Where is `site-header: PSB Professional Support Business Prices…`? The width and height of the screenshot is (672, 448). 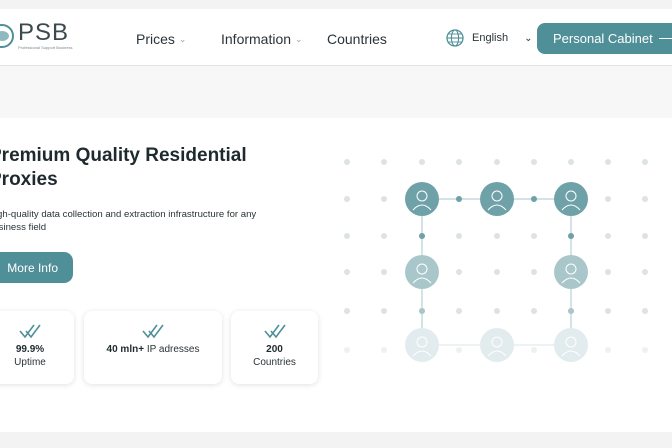
site-header: PSB Professional Support Business Prices… is located at coordinates (336, 37).